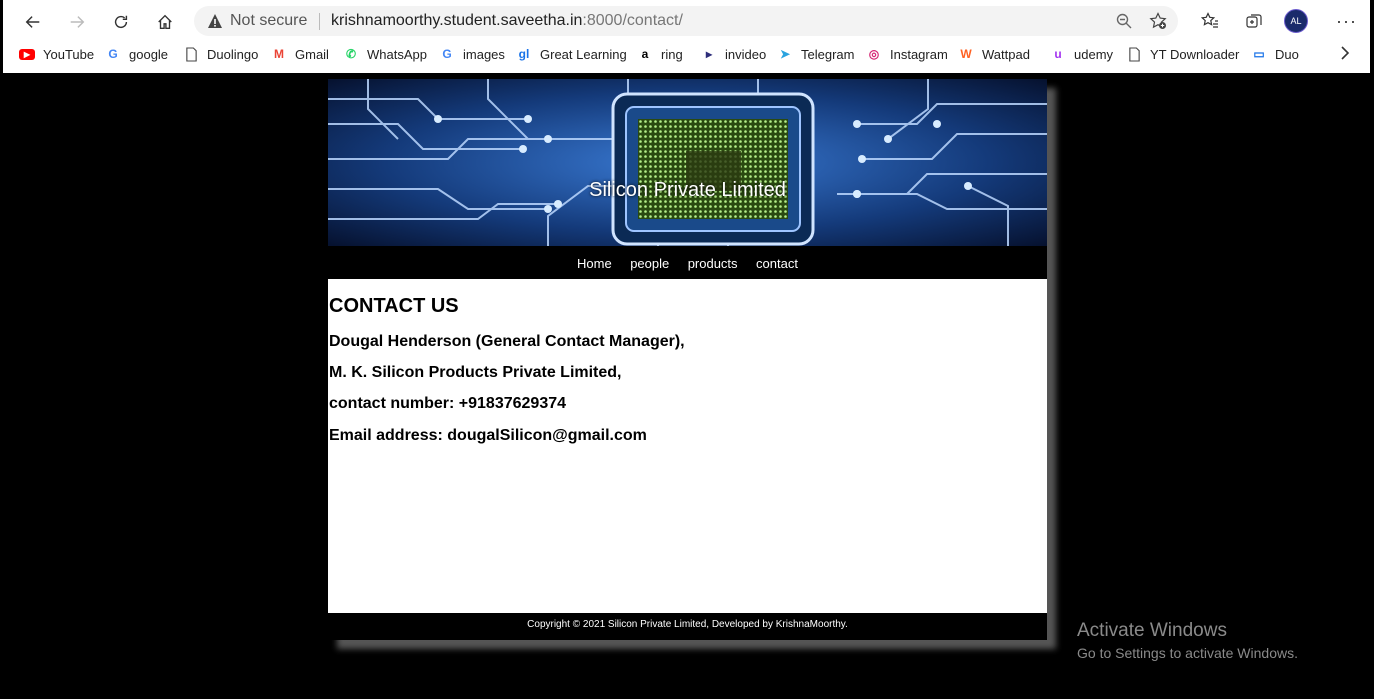 The height and width of the screenshot is (699, 1374). I want to click on bookmark-label: WhatsApp, so click(397, 54).